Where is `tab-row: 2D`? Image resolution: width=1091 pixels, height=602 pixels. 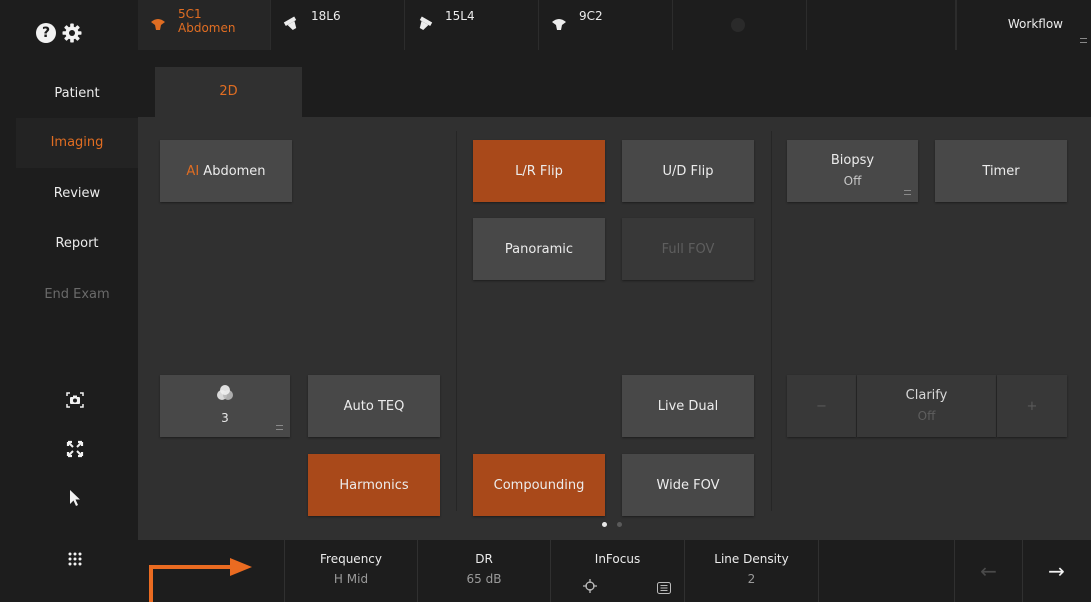
tab-row: 2D is located at coordinates (614, 83).